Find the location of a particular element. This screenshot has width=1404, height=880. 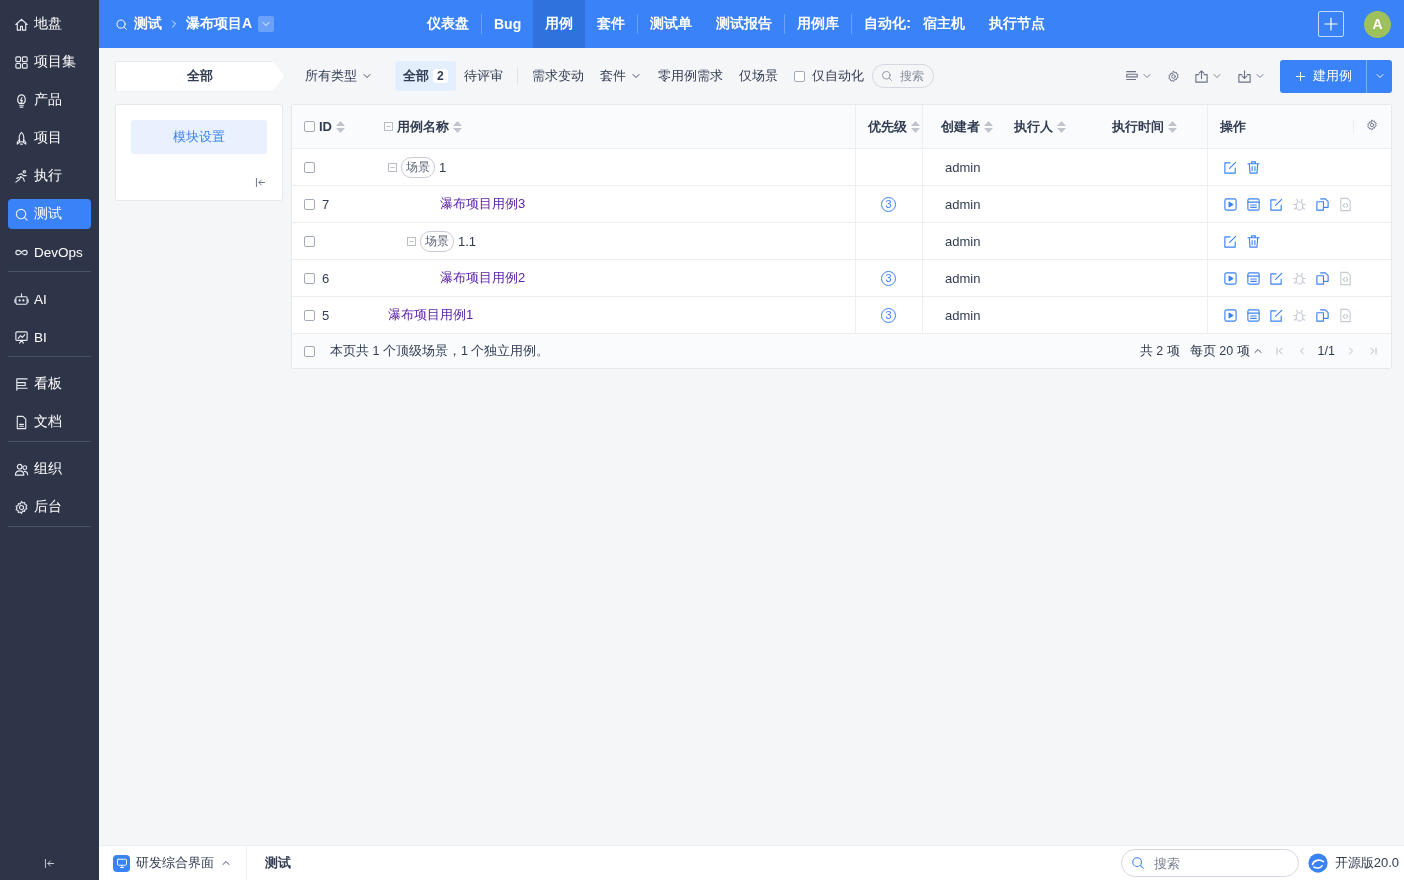

project-dropdown is located at coordinates (266, 24).